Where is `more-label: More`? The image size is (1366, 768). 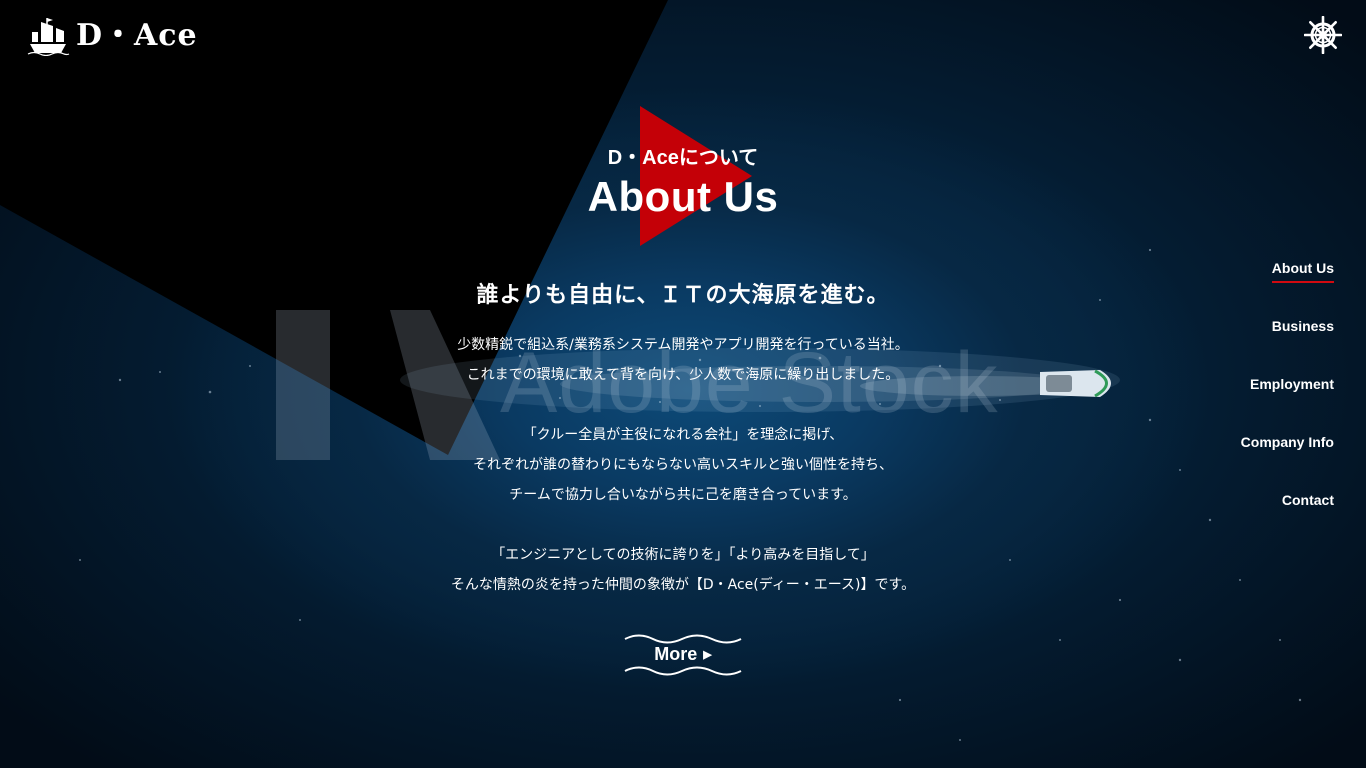
more-label: More is located at coordinates (676, 654).